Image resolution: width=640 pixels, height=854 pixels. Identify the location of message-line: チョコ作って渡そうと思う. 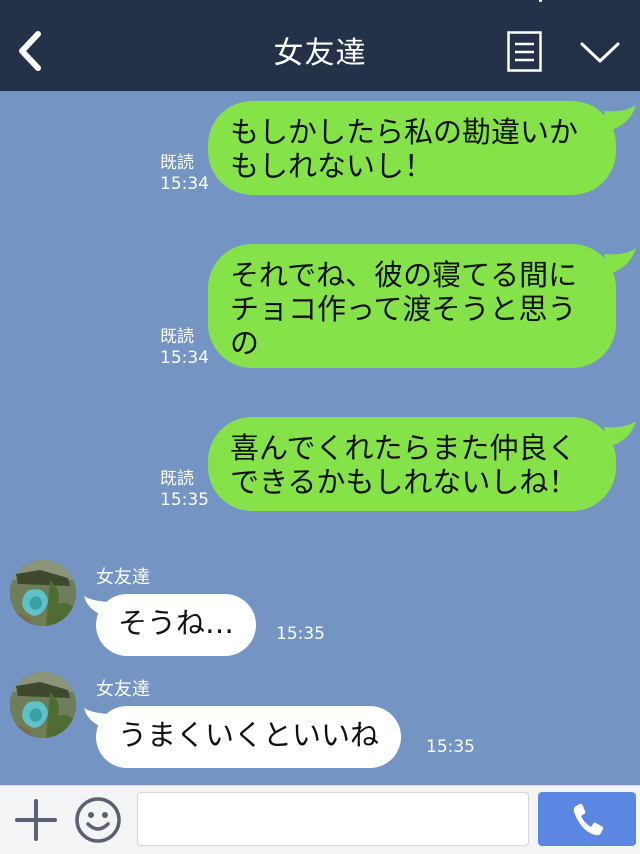
(403, 309).